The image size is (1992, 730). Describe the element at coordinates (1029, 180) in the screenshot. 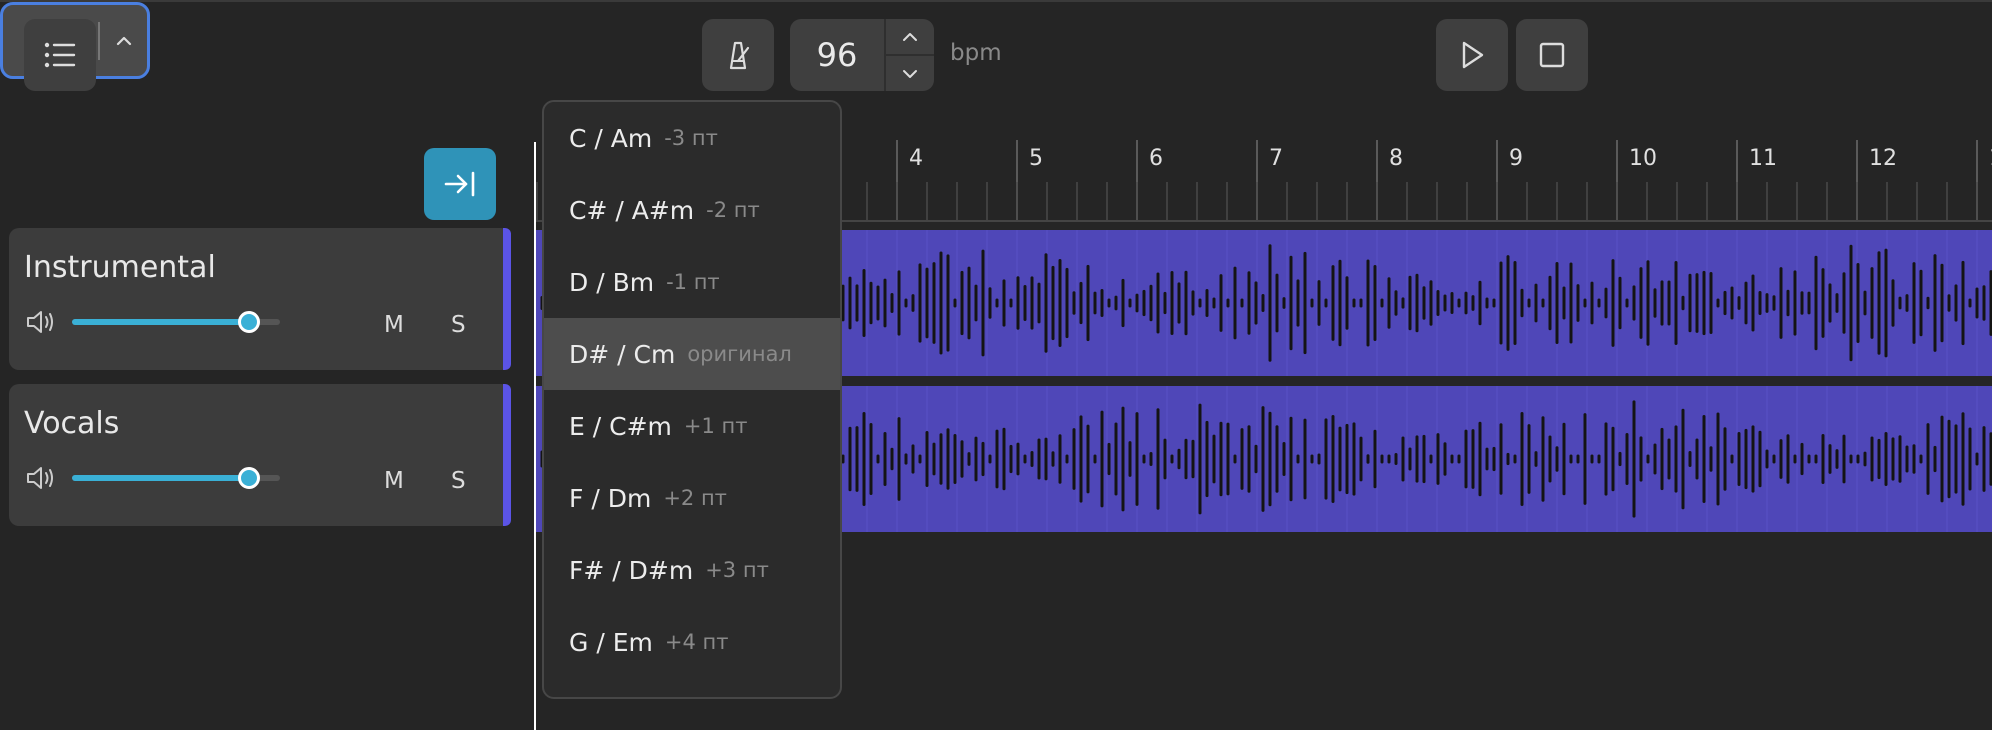

I see `ruler-bar: 5` at that location.